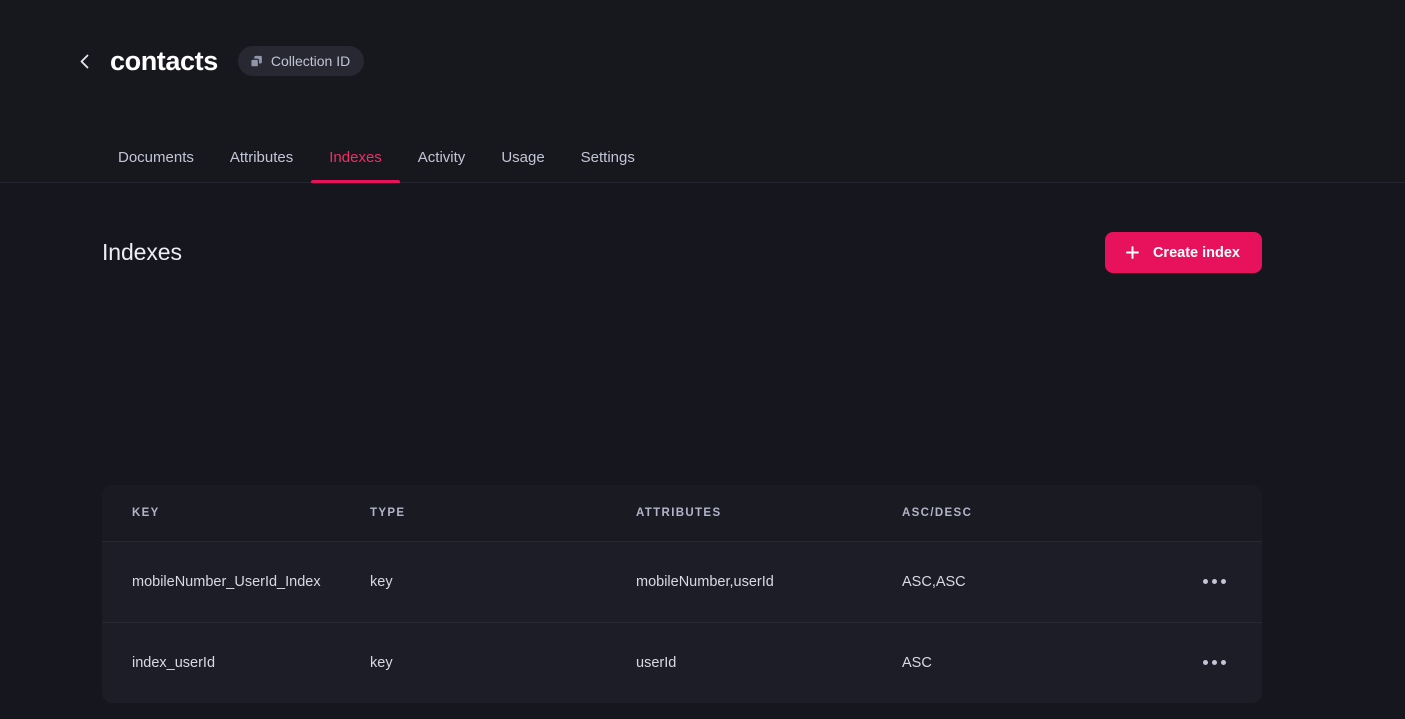 This screenshot has height=719, width=1405. I want to click on tab-indexes: Indexes, so click(355, 166).